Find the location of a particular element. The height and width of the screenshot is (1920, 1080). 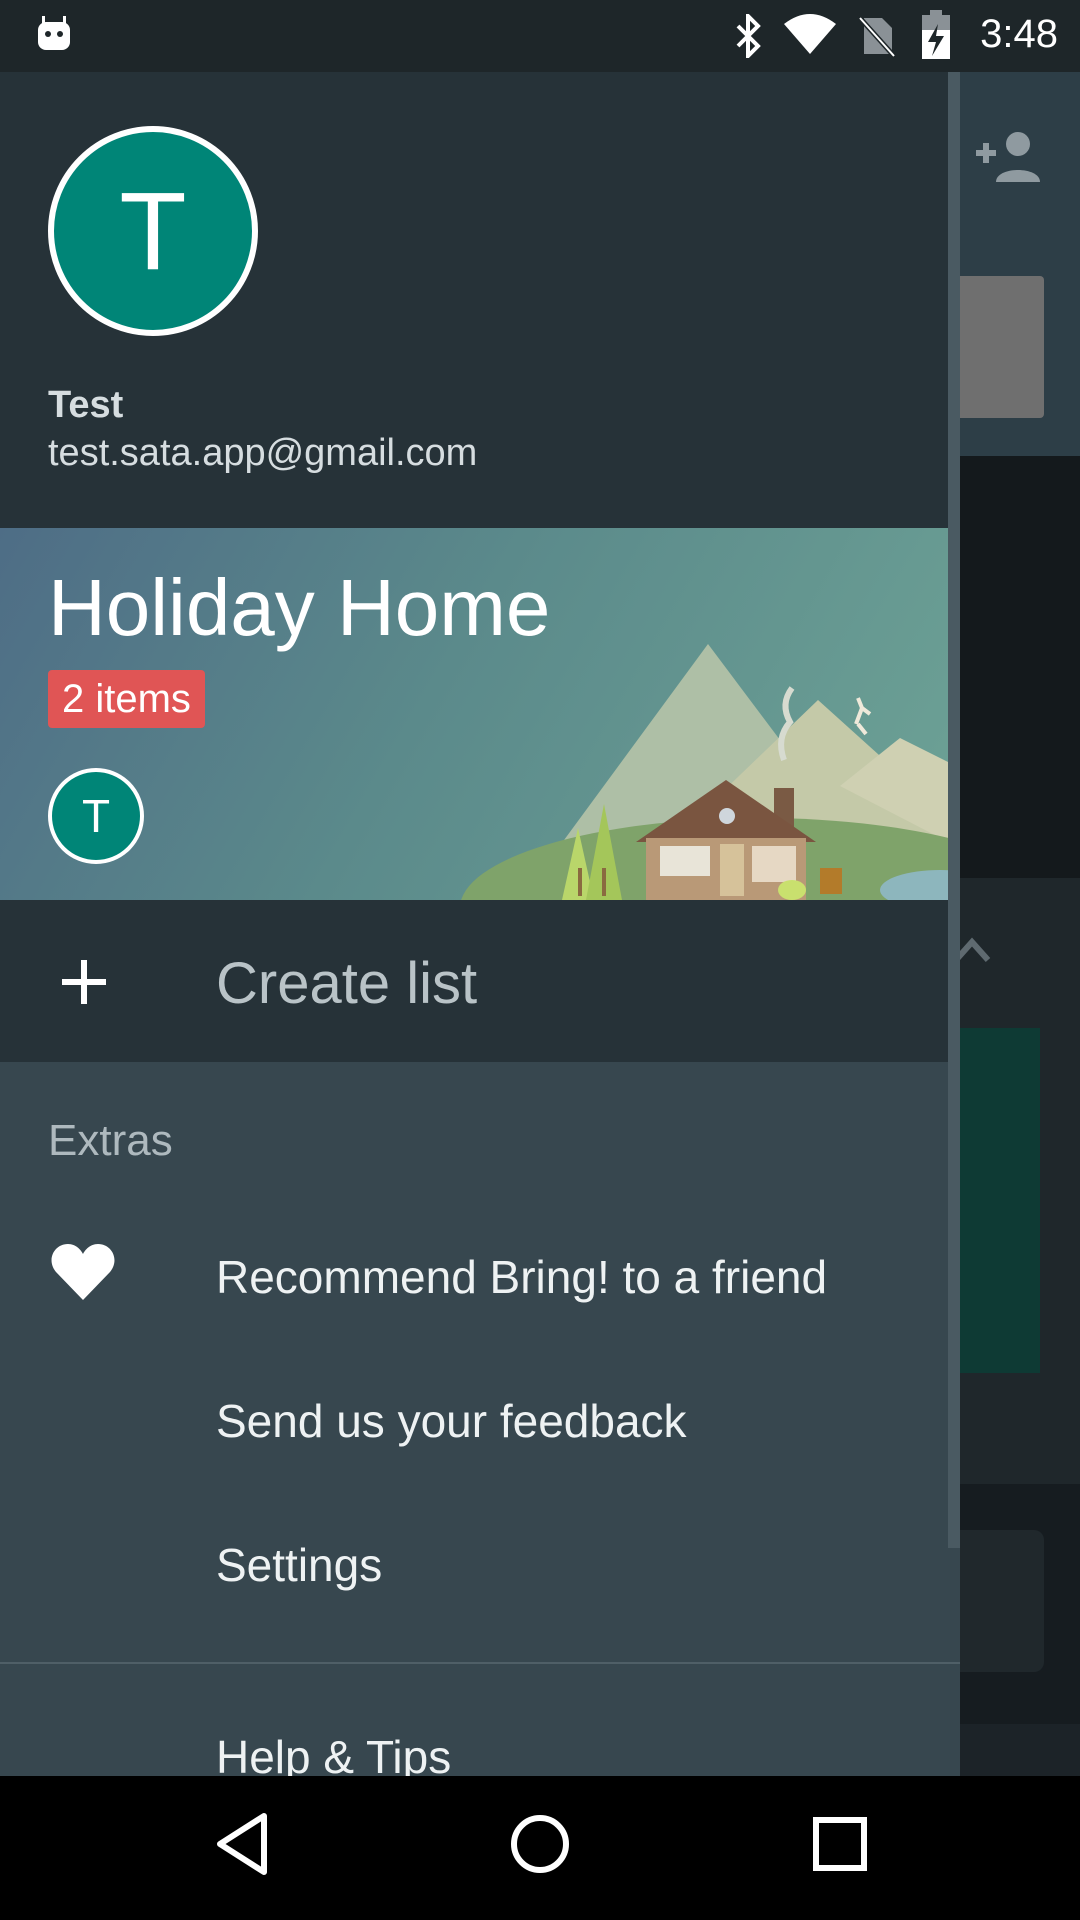

android-icon is located at coordinates (54, 33).